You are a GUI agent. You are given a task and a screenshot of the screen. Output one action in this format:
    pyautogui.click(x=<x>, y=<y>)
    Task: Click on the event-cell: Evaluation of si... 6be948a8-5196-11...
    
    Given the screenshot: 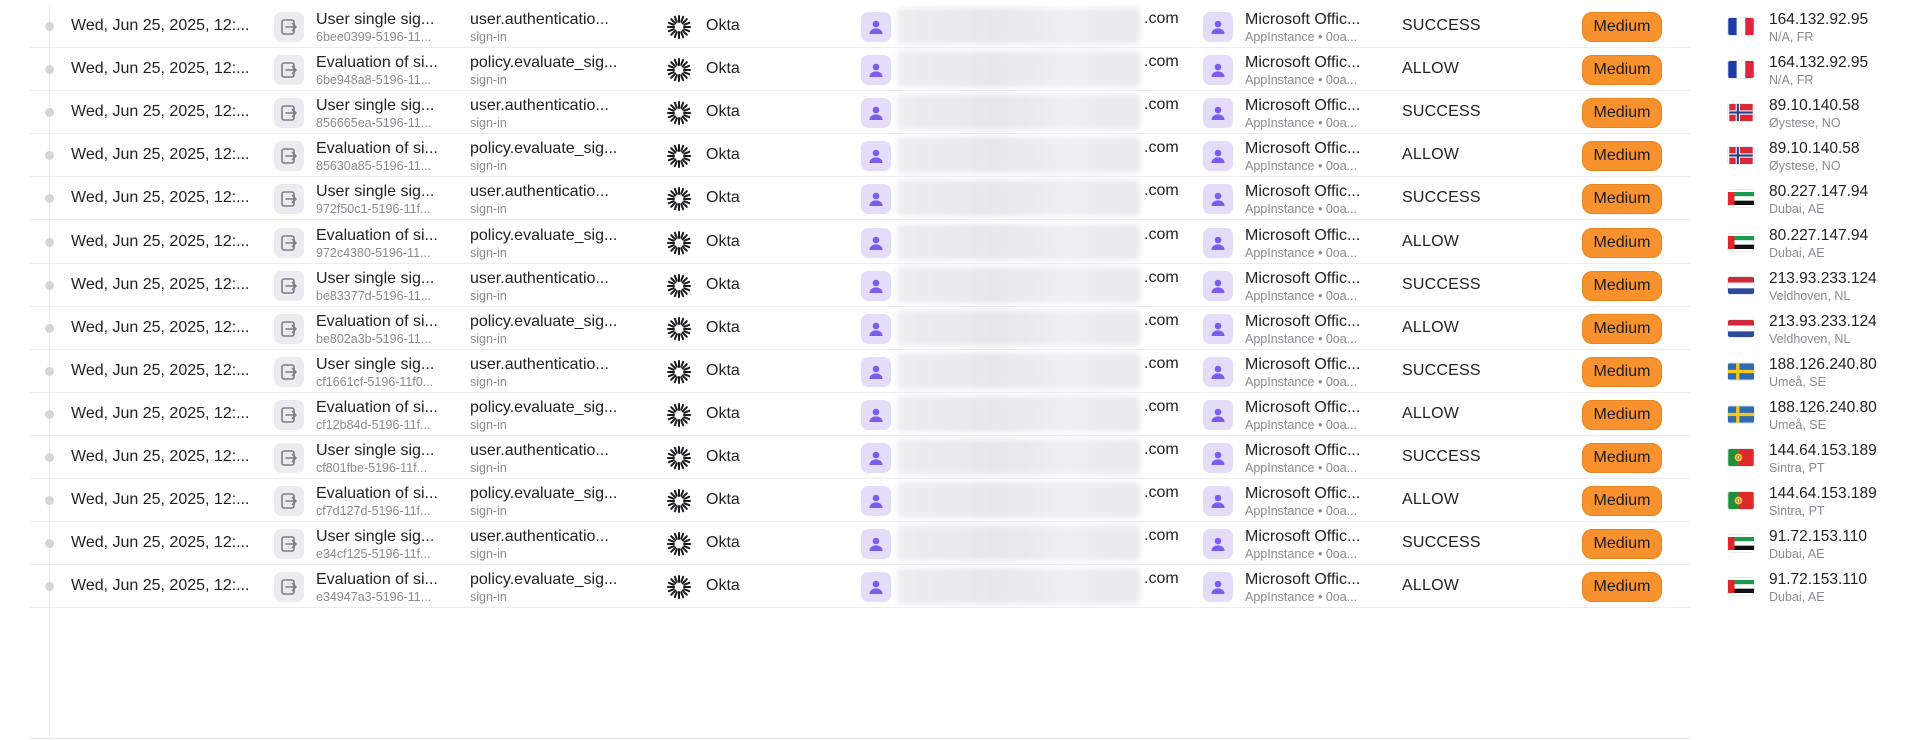 What is the action you would take?
    pyautogui.click(x=382, y=70)
    